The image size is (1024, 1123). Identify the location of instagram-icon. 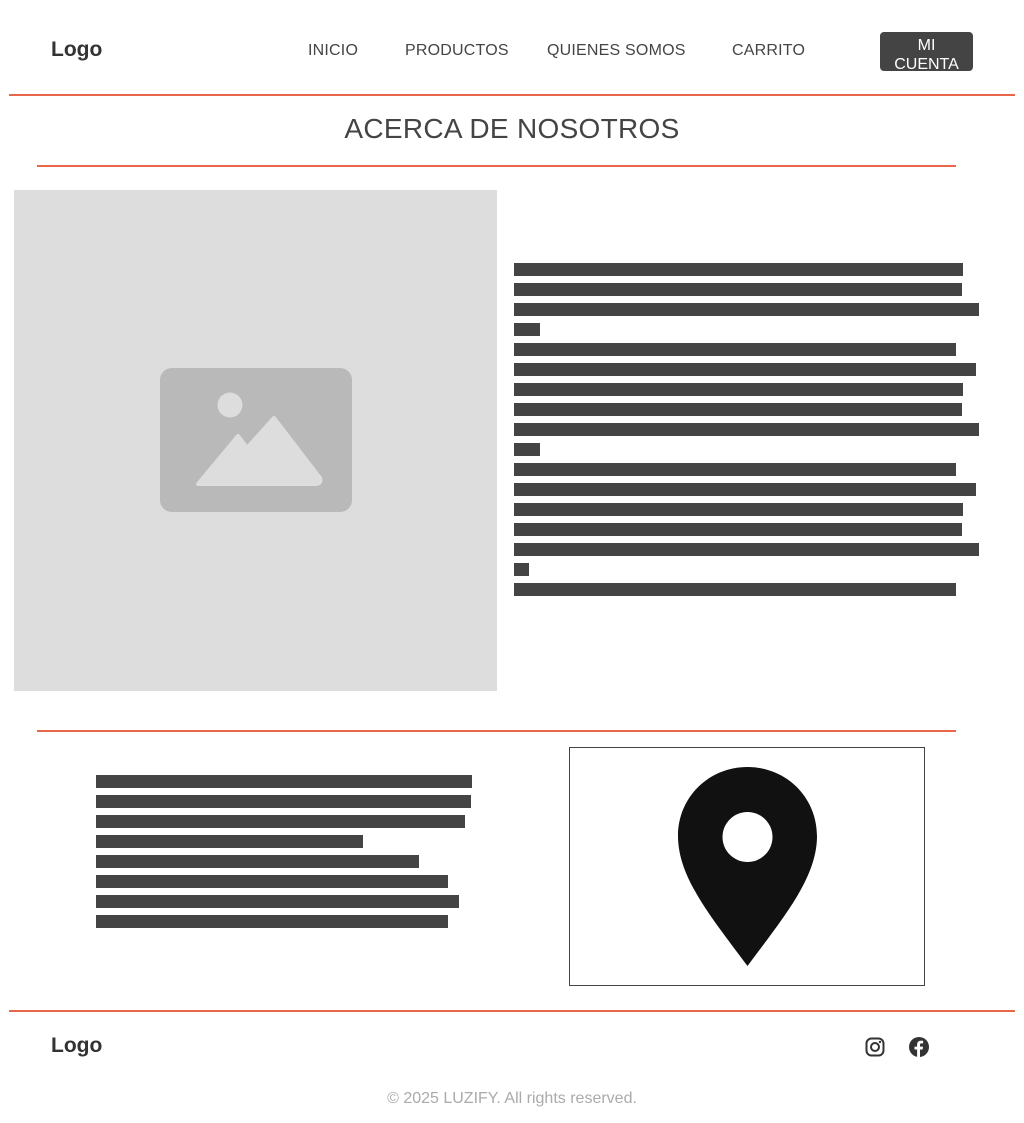
(875, 1047).